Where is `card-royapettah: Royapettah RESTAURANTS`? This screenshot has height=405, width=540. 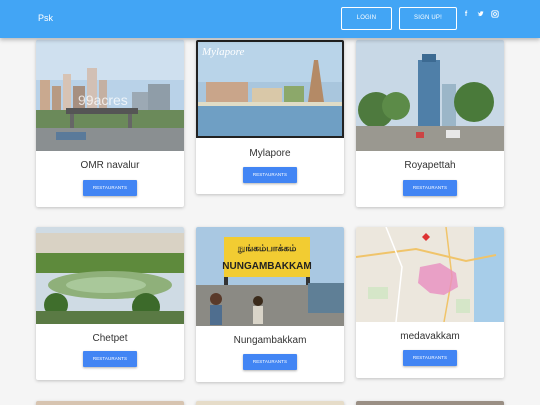 card-royapettah: Royapettah RESTAURANTS is located at coordinates (430, 123).